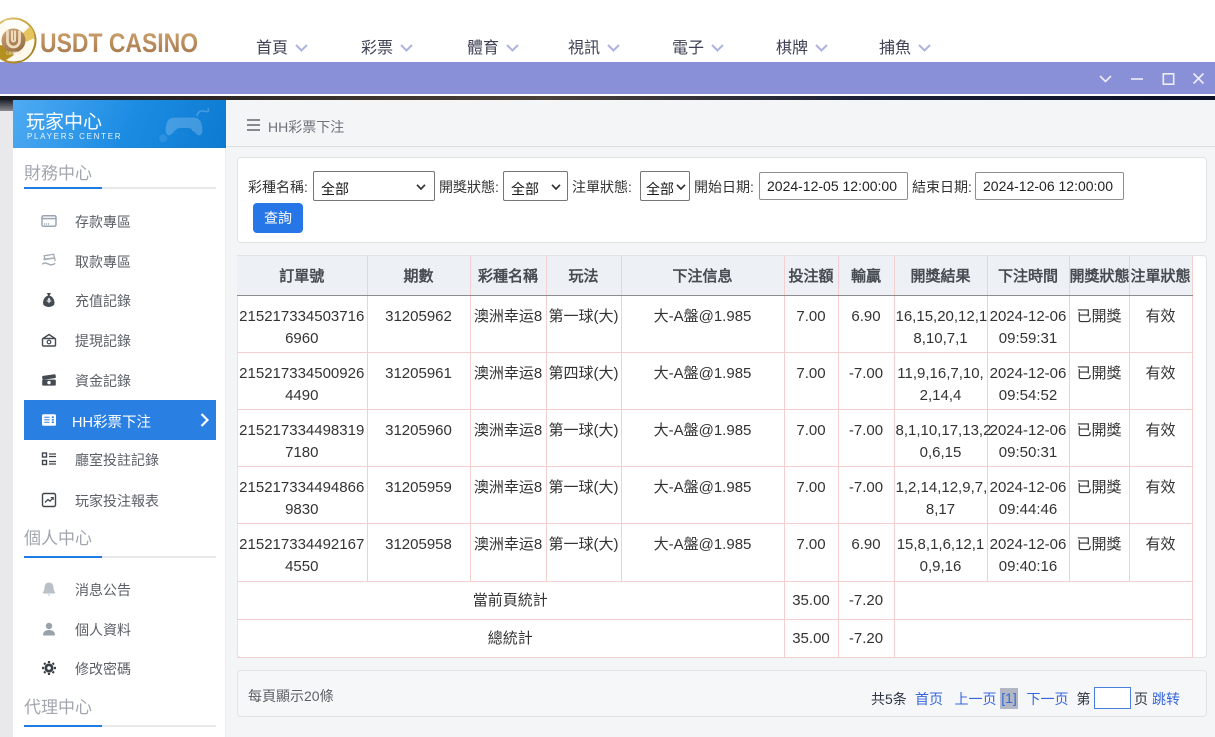 This screenshot has width=1215, height=737. Describe the element at coordinates (13, 54) in the screenshot. I see `svg-text: casino` at that location.